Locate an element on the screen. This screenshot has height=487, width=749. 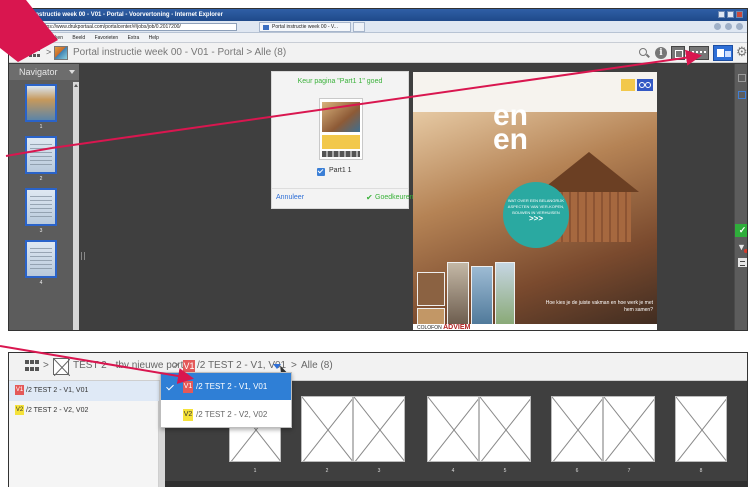
minimize-icon is located at coordinates (721, 14).